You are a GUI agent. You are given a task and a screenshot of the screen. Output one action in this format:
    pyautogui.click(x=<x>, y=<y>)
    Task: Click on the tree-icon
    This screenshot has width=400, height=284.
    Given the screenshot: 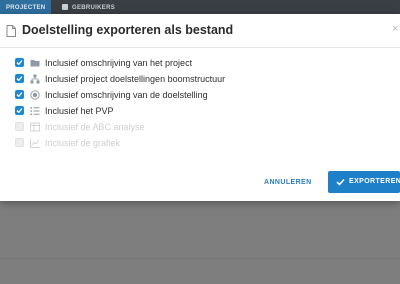 What is the action you would take?
    pyautogui.click(x=35, y=79)
    